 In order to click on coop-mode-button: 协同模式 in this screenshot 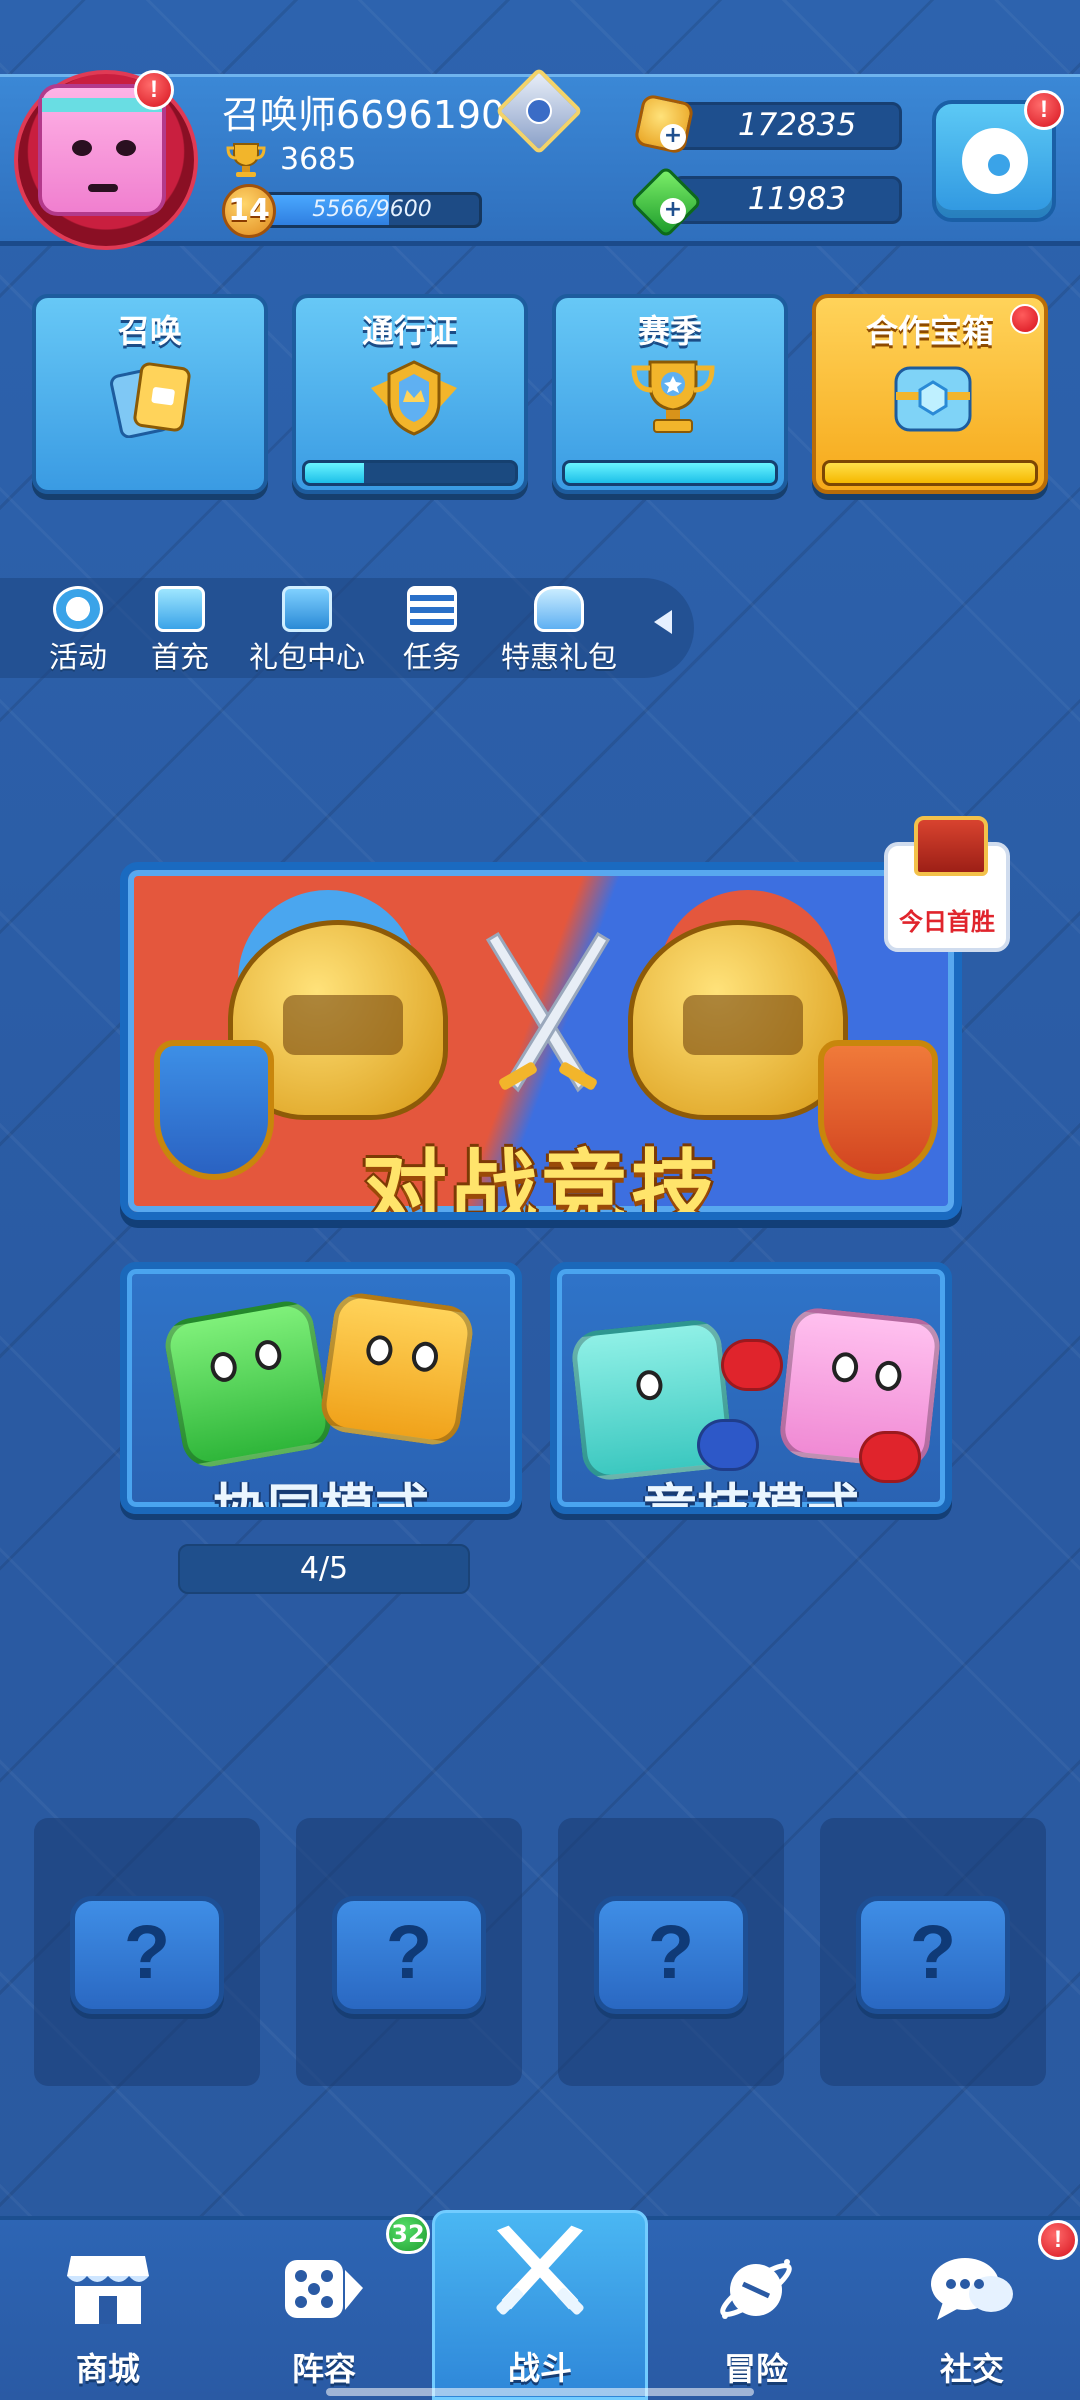, I will do `click(321, 1388)`.